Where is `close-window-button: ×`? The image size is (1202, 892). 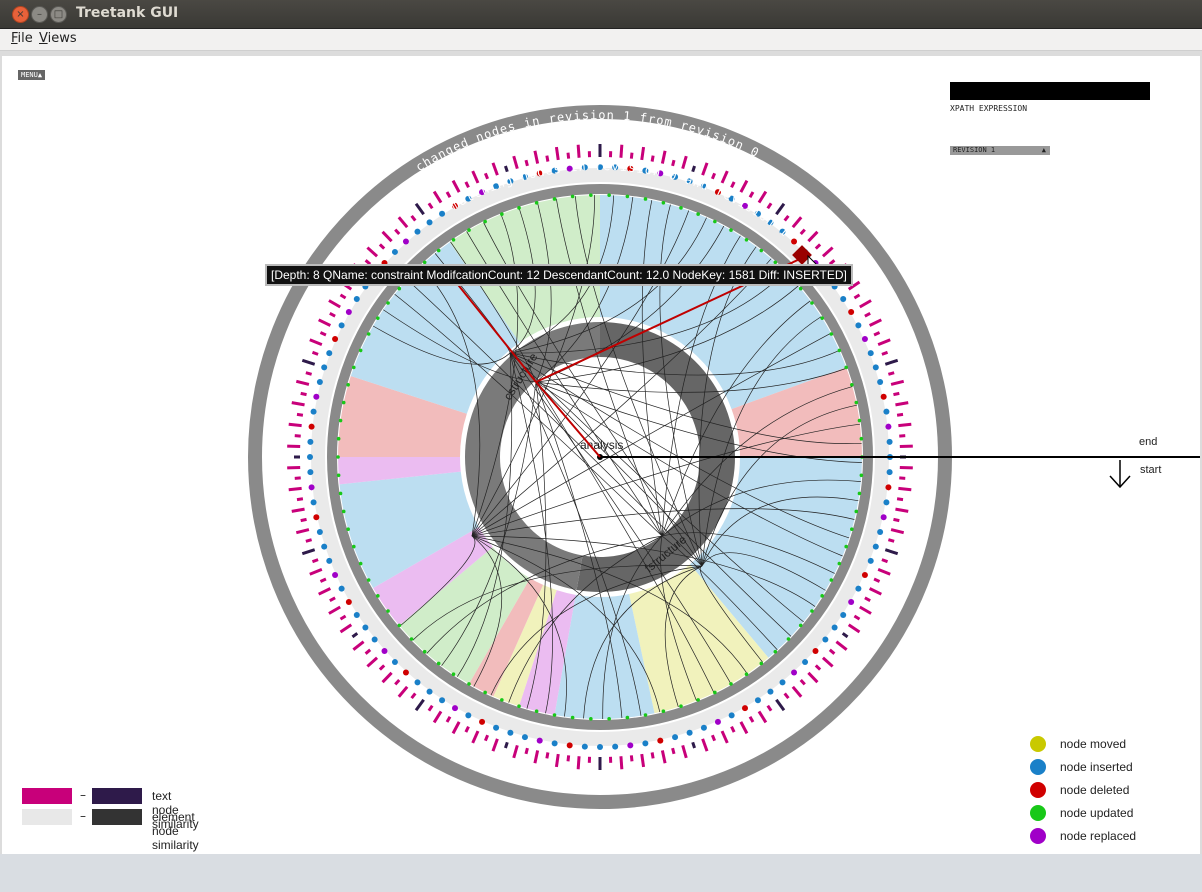 close-window-button: × is located at coordinates (20, 14).